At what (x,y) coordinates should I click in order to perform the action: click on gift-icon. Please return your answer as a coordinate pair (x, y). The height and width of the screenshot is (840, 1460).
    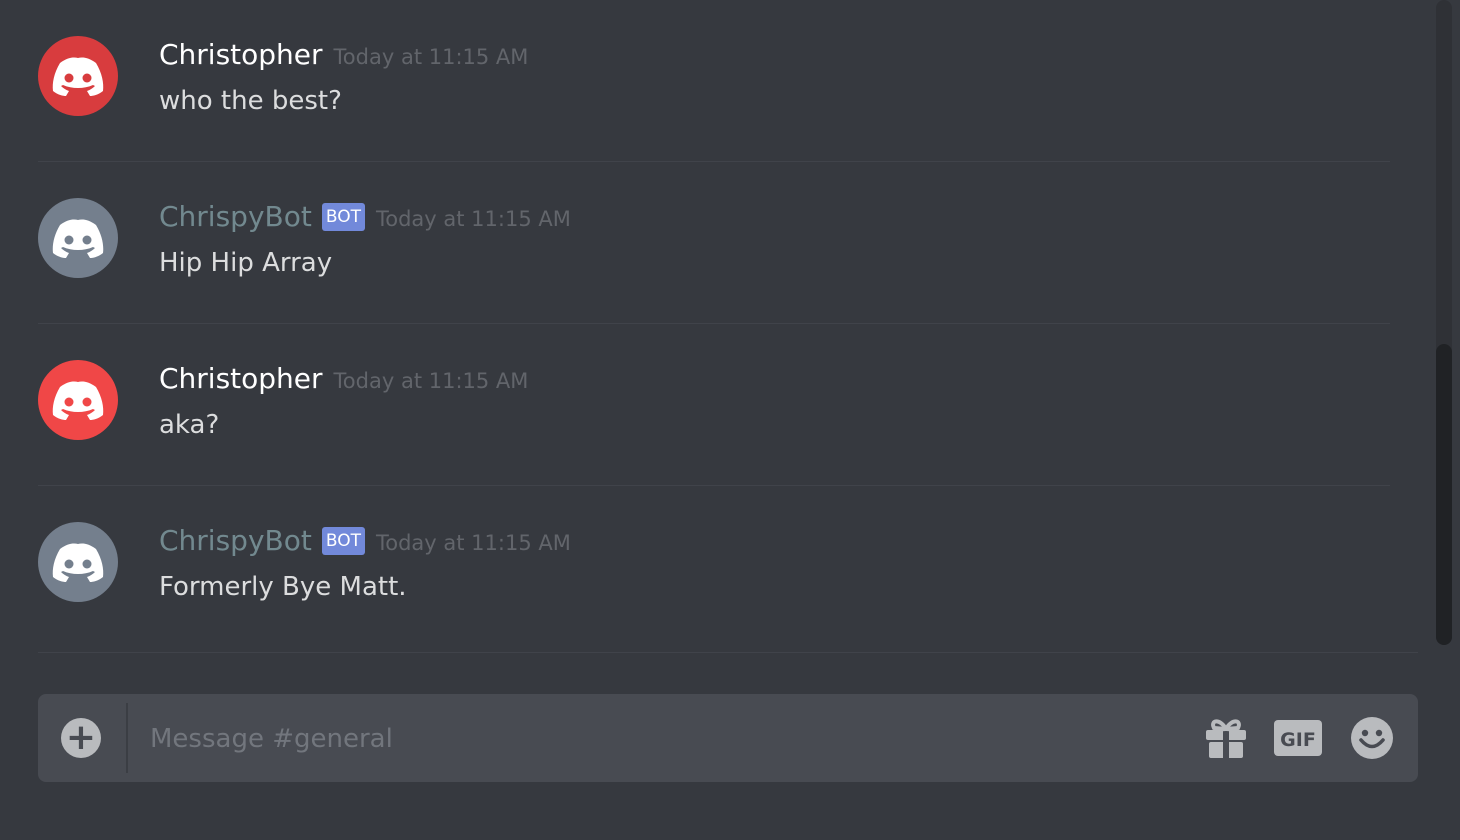
    Looking at the image, I should click on (1226, 738).